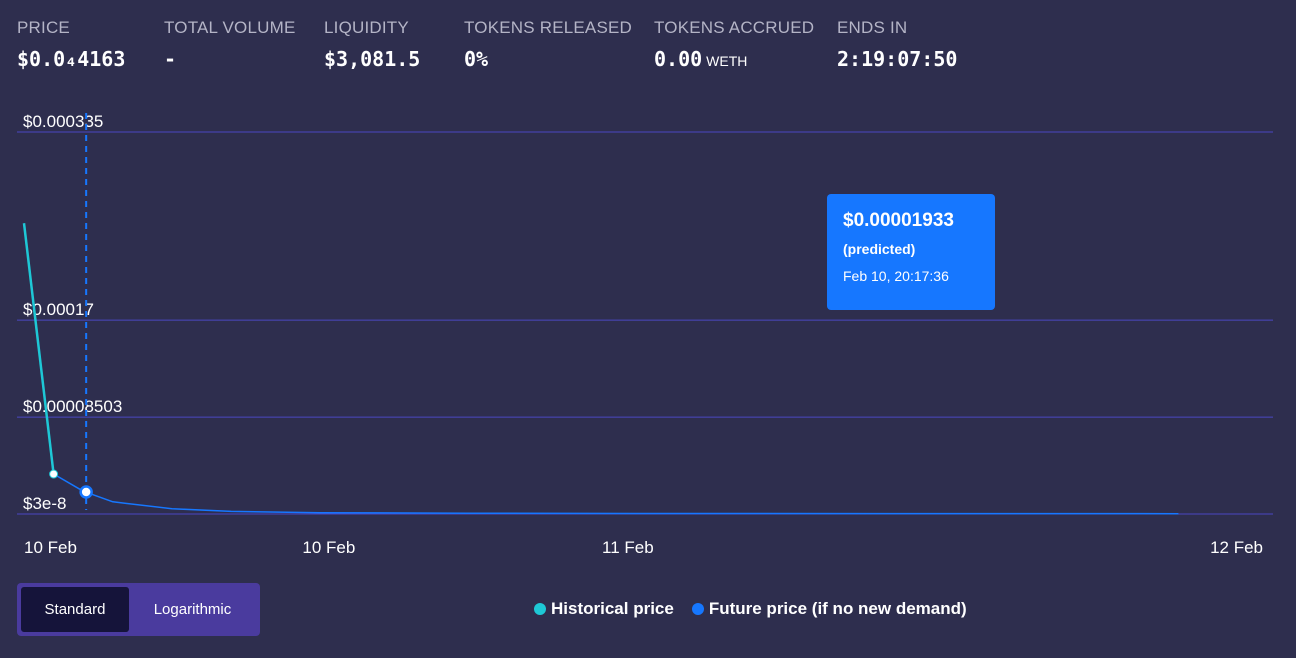 The width and height of the screenshot is (1296, 658). What do you see at coordinates (1236, 547) in the screenshot?
I see `x-tick-label: 12 Feb` at bounding box center [1236, 547].